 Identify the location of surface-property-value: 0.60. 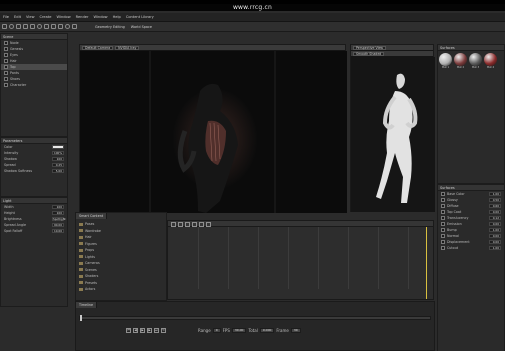
(495, 206).